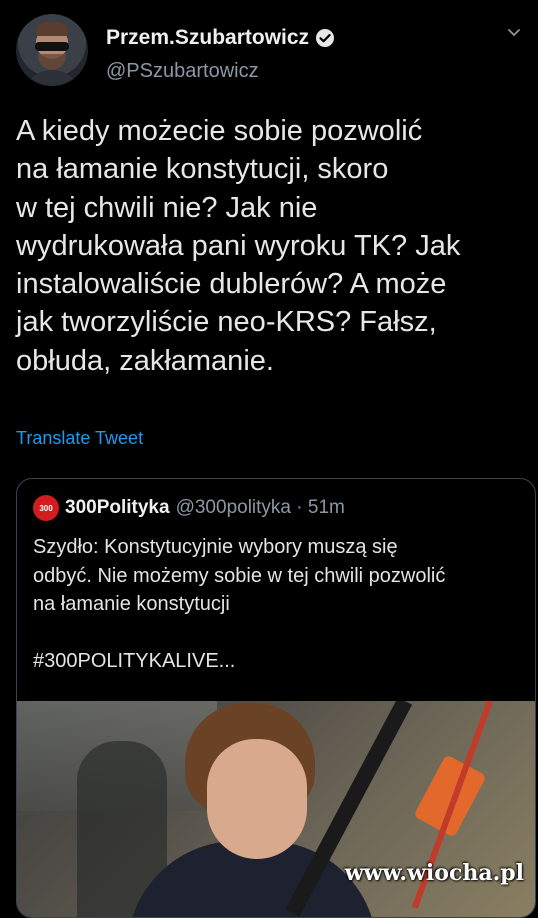 The width and height of the screenshot is (538, 918). I want to click on quoted-author-handle-time: @300polityka · 51m, so click(260, 507).